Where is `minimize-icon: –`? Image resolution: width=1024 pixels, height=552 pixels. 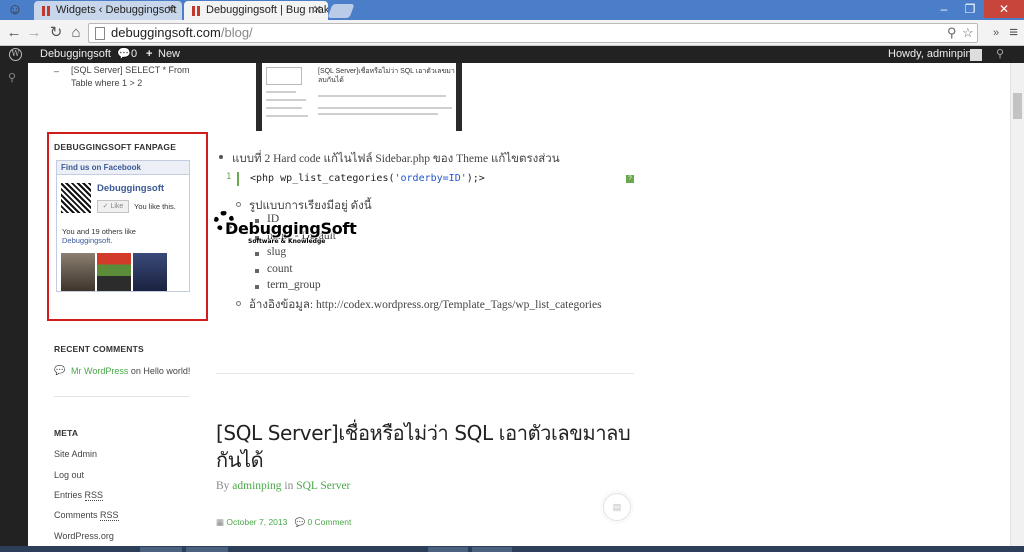 minimize-icon: – is located at coordinates (944, 9).